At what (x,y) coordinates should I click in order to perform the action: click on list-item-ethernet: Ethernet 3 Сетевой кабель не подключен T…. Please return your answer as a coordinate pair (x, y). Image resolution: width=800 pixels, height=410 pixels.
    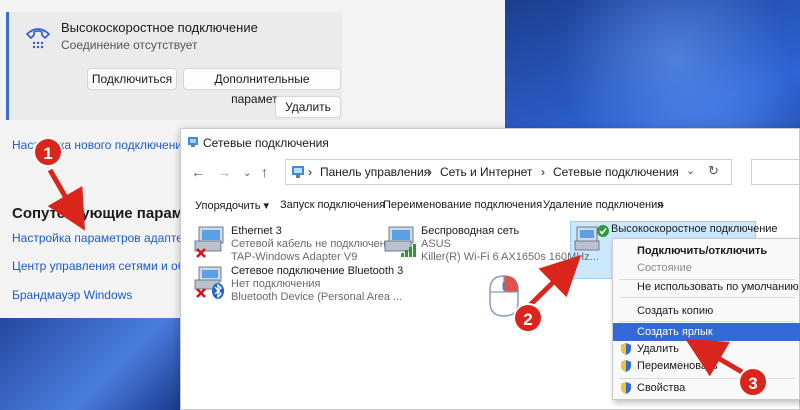
    Looking at the image, I should click on (289, 245).